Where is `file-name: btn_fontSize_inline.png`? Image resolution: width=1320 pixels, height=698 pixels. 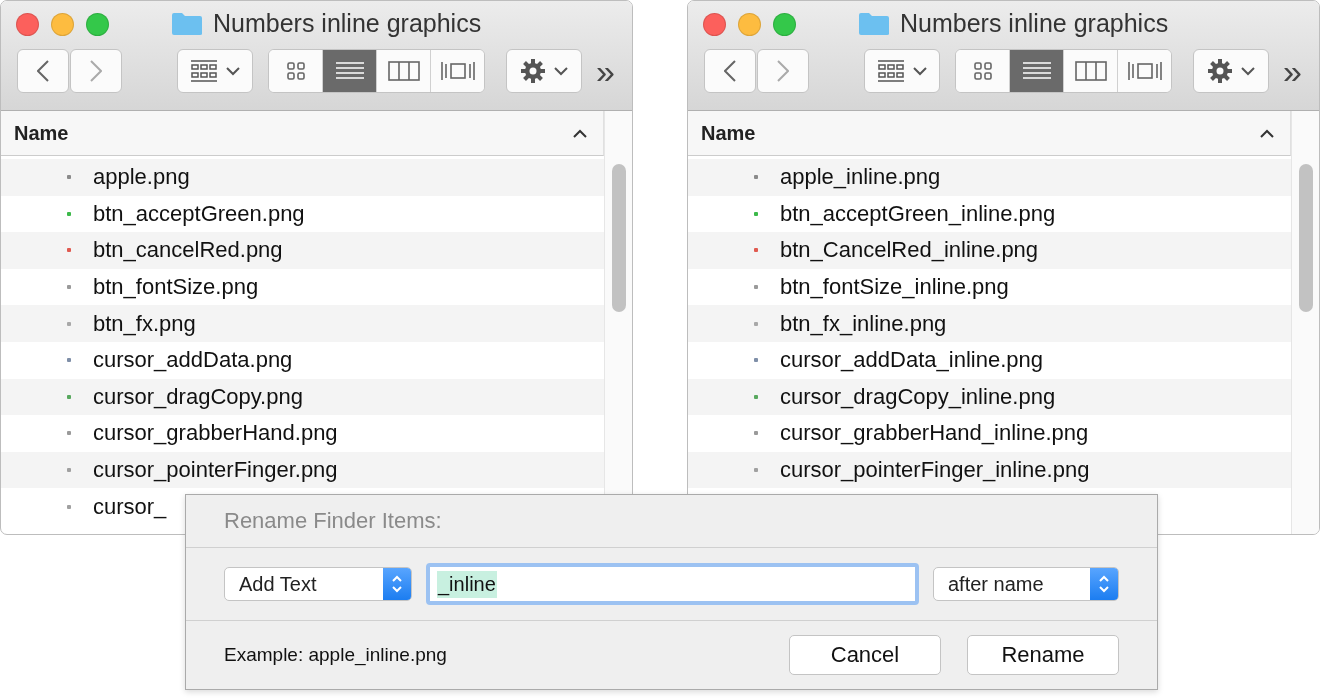
file-name: btn_fontSize_inline.png is located at coordinates (894, 287).